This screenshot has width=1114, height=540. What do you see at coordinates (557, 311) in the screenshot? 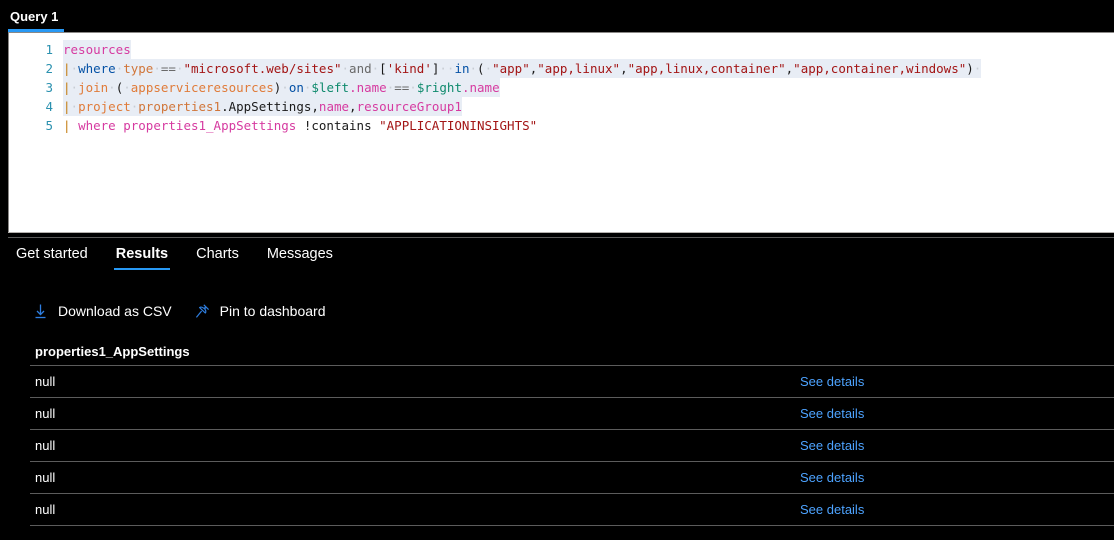
I see `results-command-bar: Download as CSV Pin to dashboard` at bounding box center [557, 311].